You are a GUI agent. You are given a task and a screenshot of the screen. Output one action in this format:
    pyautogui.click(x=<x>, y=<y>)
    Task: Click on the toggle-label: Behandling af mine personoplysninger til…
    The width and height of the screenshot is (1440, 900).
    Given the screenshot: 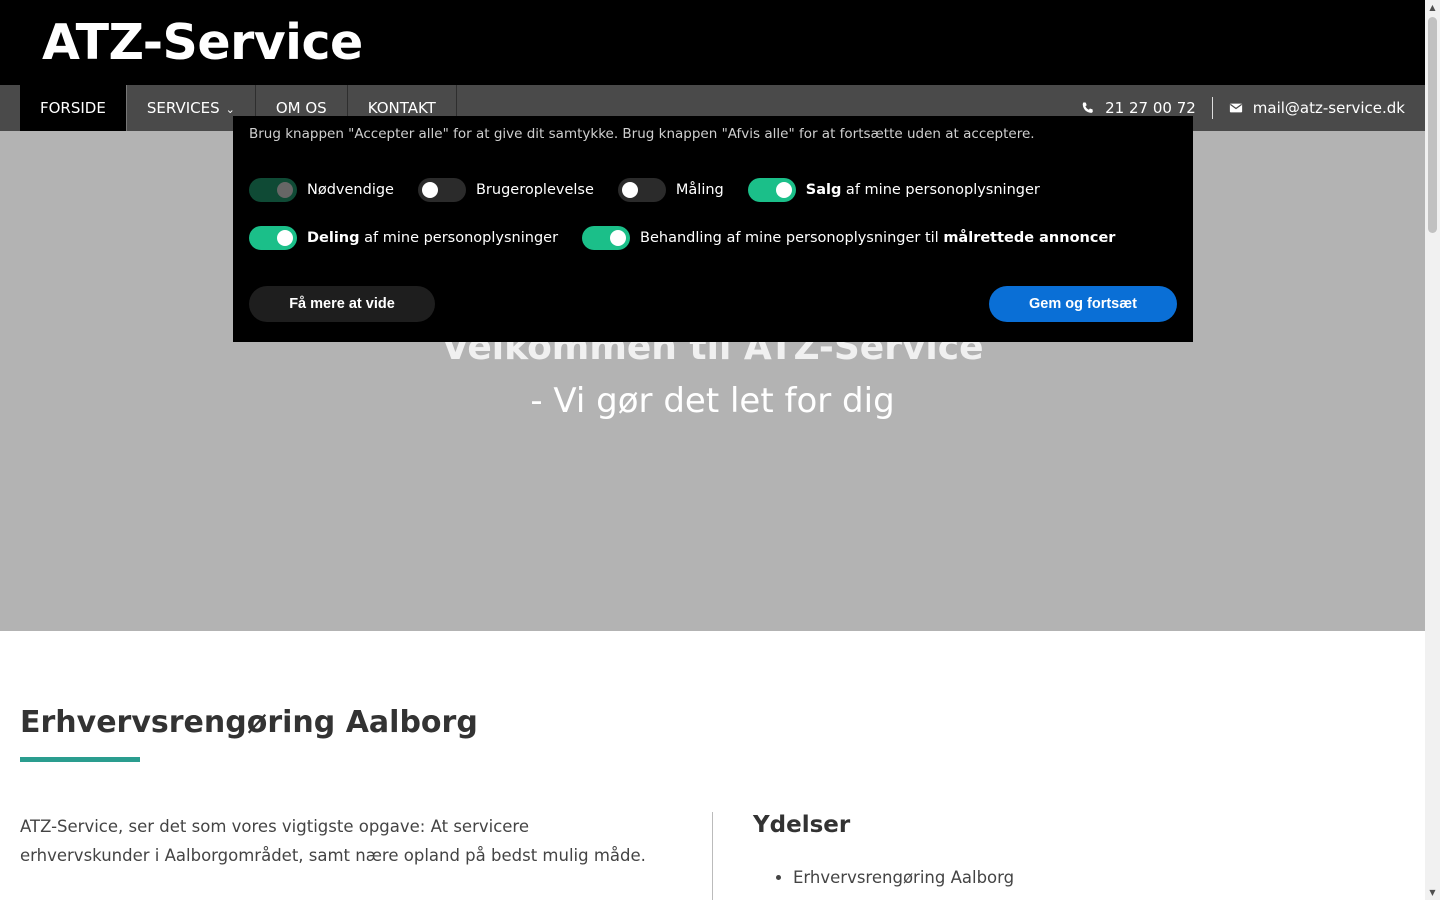 What is the action you would take?
    pyautogui.click(x=877, y=238)
    